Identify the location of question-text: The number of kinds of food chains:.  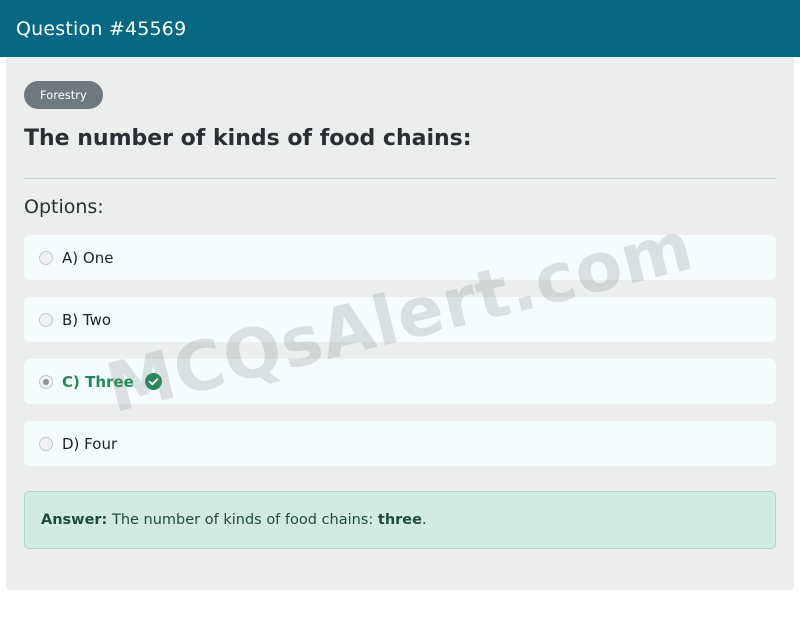
(248, 138).